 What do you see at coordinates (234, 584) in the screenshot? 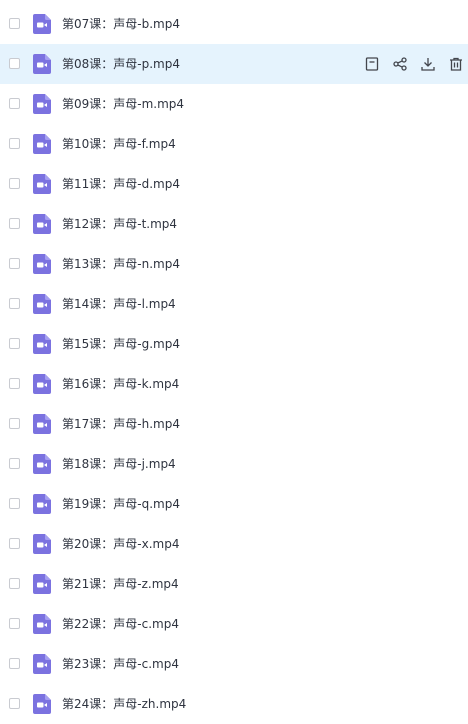
I see `file-row: 第21课：声母-z.mp4` at bounding box center [234, 584].